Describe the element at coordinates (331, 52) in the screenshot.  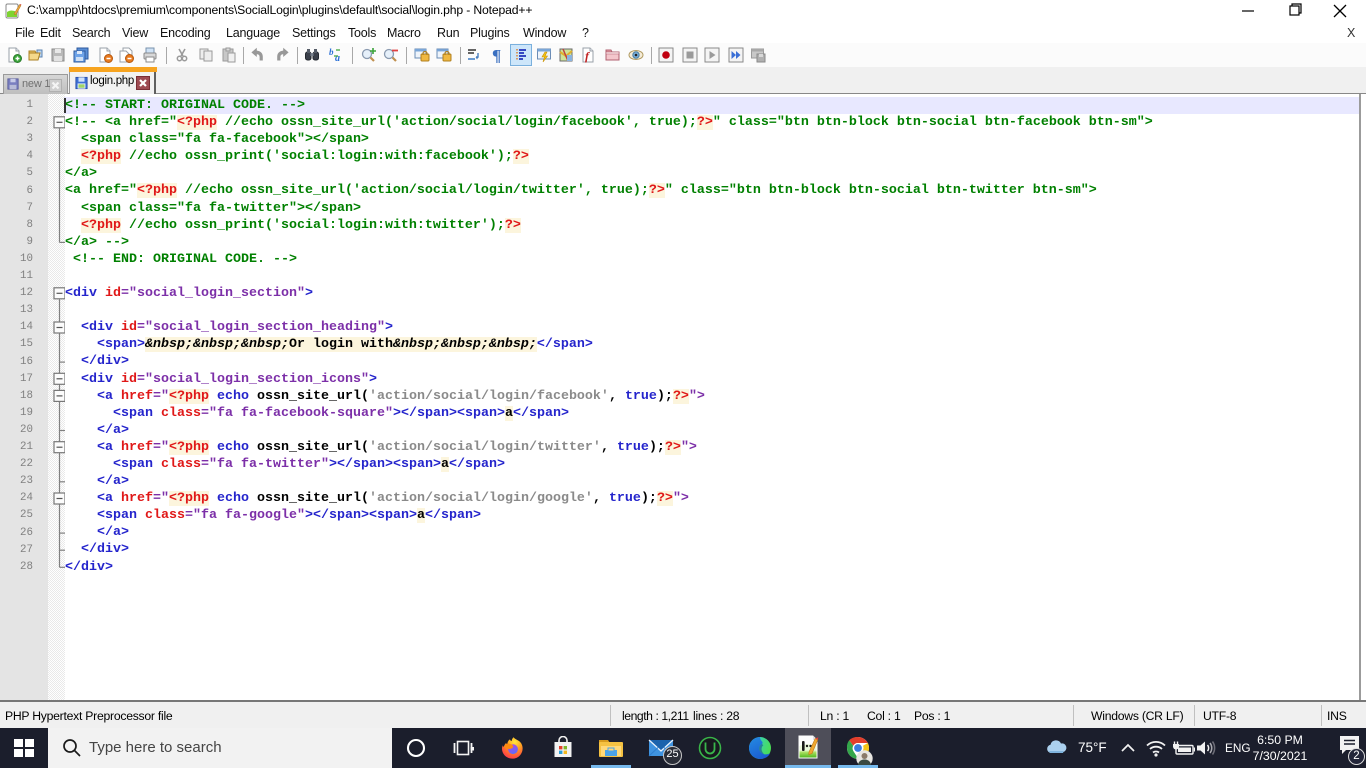
I see `svg-text: b` at that location.